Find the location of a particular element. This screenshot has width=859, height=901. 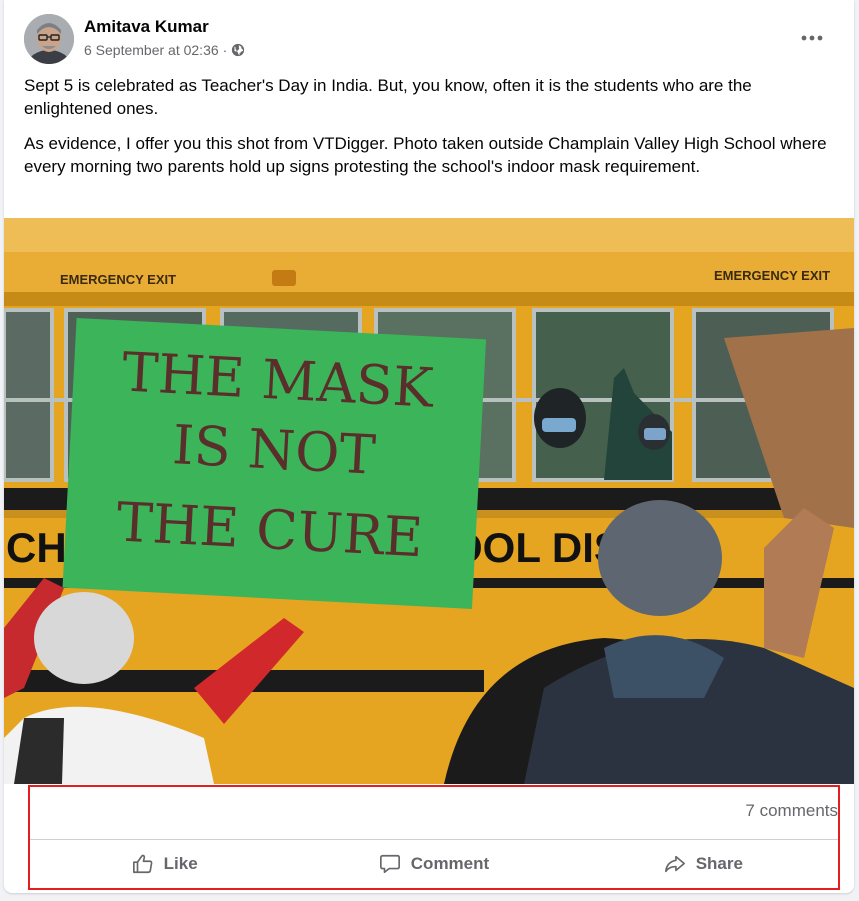

more-dots-icon is located at coordinates (812, 38).